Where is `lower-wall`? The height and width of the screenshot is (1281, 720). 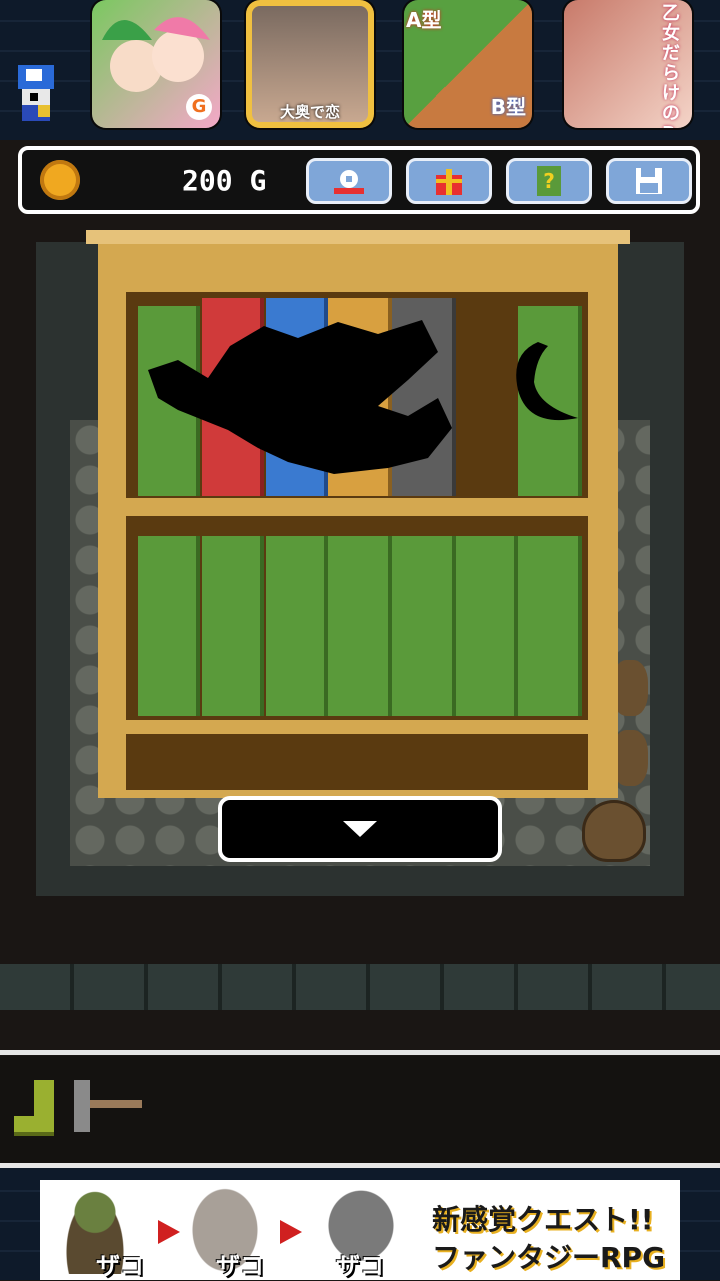
lower-wall is located at coordinates (360, 987).